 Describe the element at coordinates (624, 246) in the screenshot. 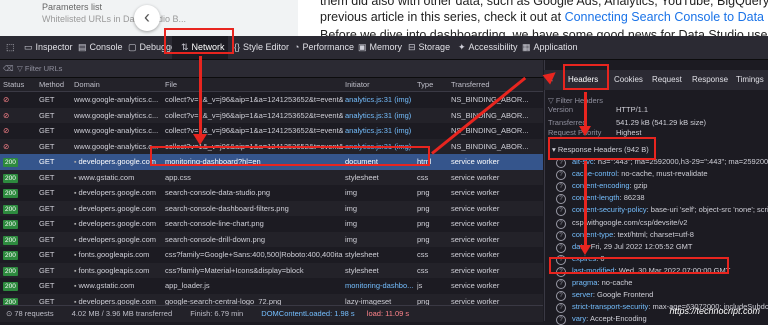

I see `response-header-row: ? date: Fri, 29 Jul 2022 12:05:52 GMT` at that location.